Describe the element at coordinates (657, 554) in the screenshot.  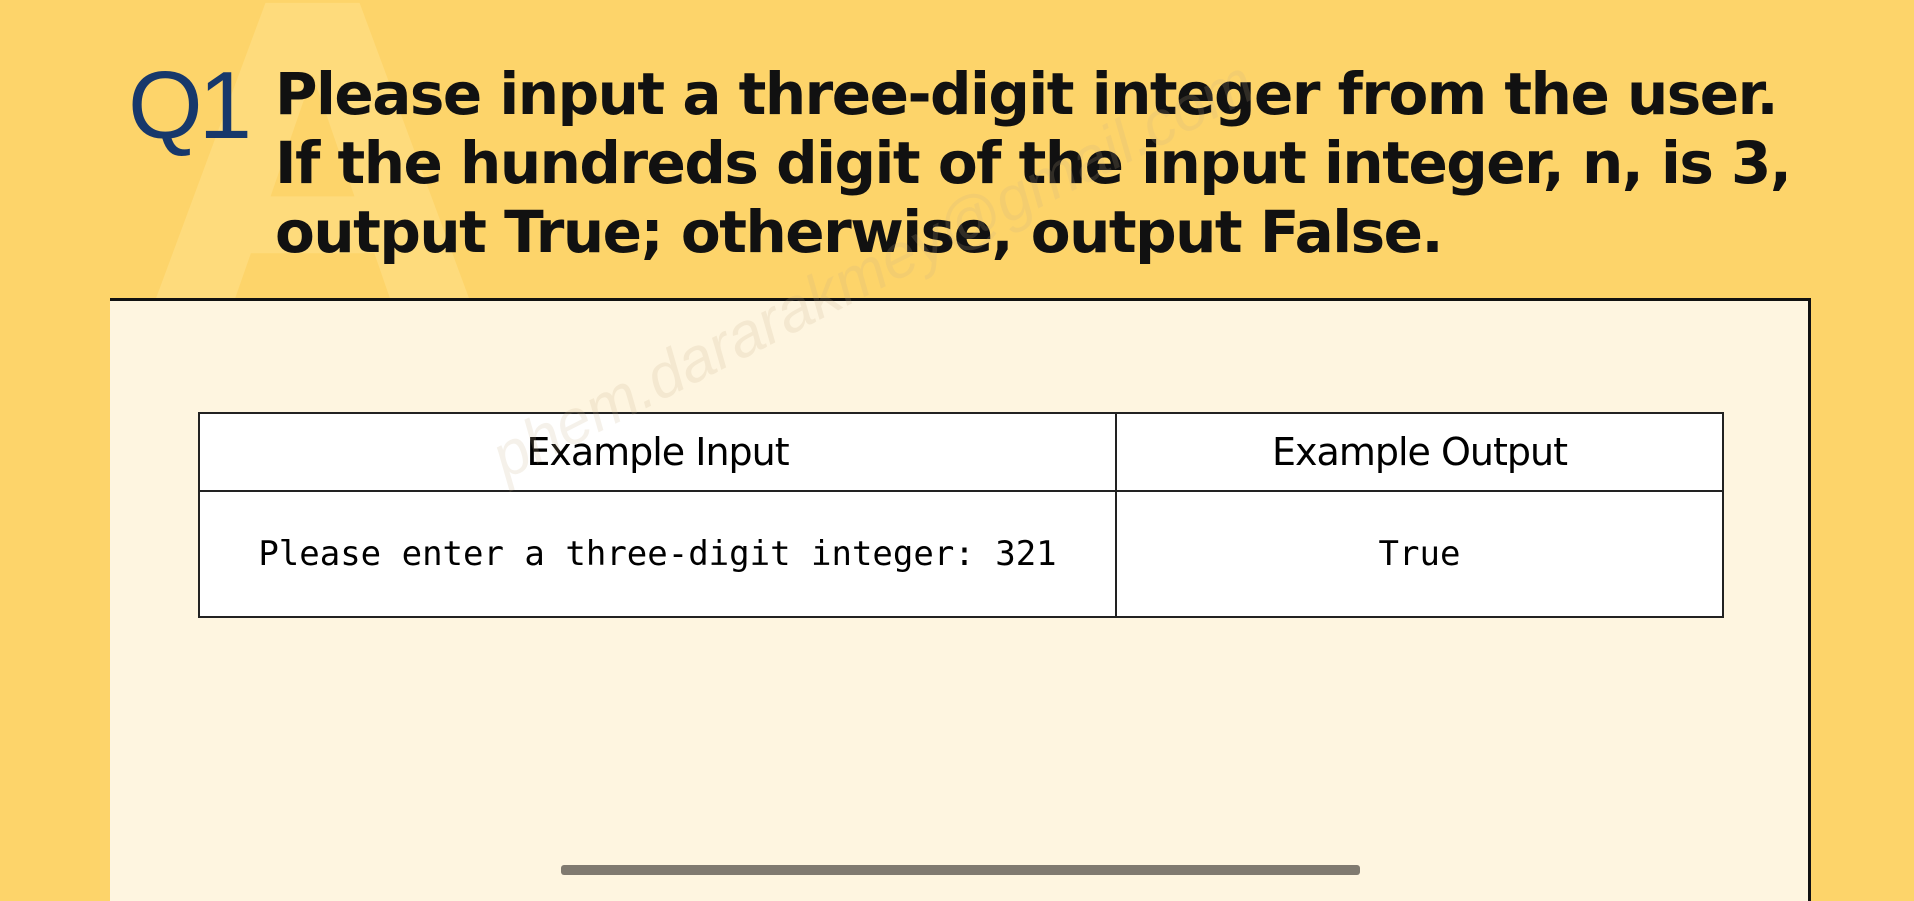
I see `example-input-cell: Please enter a three-digit integer: 321` at that location.